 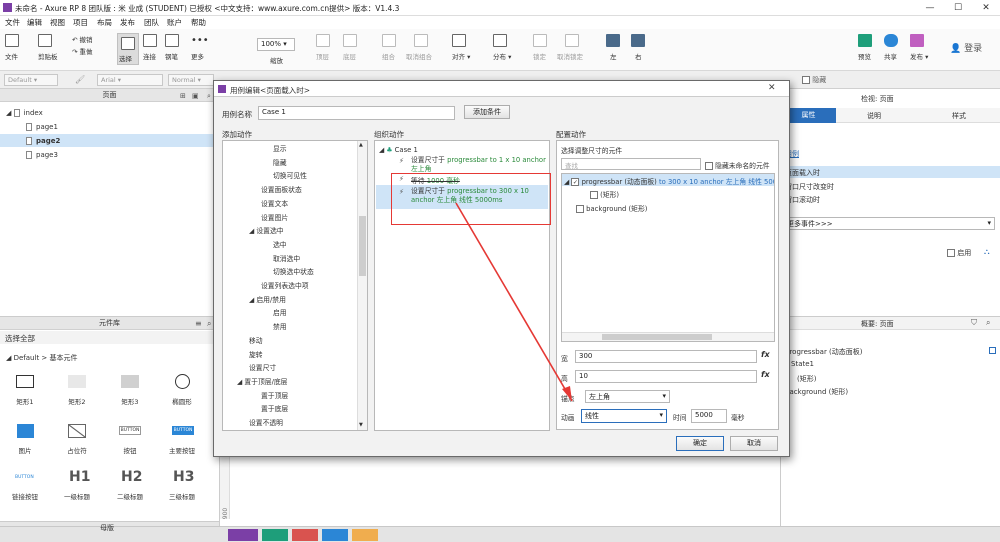 I want to click on clipboard-button: 剪贴板, so click(x=48, y=47).